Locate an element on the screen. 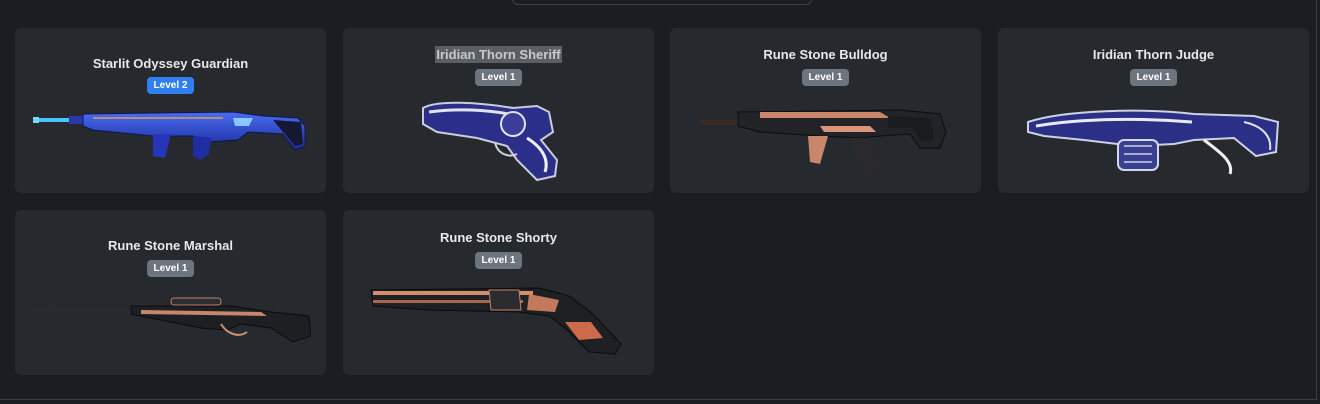  skin-card-guardian: Starlit Odyssey Guardian Level 2 is located at coordinates (170, 110).